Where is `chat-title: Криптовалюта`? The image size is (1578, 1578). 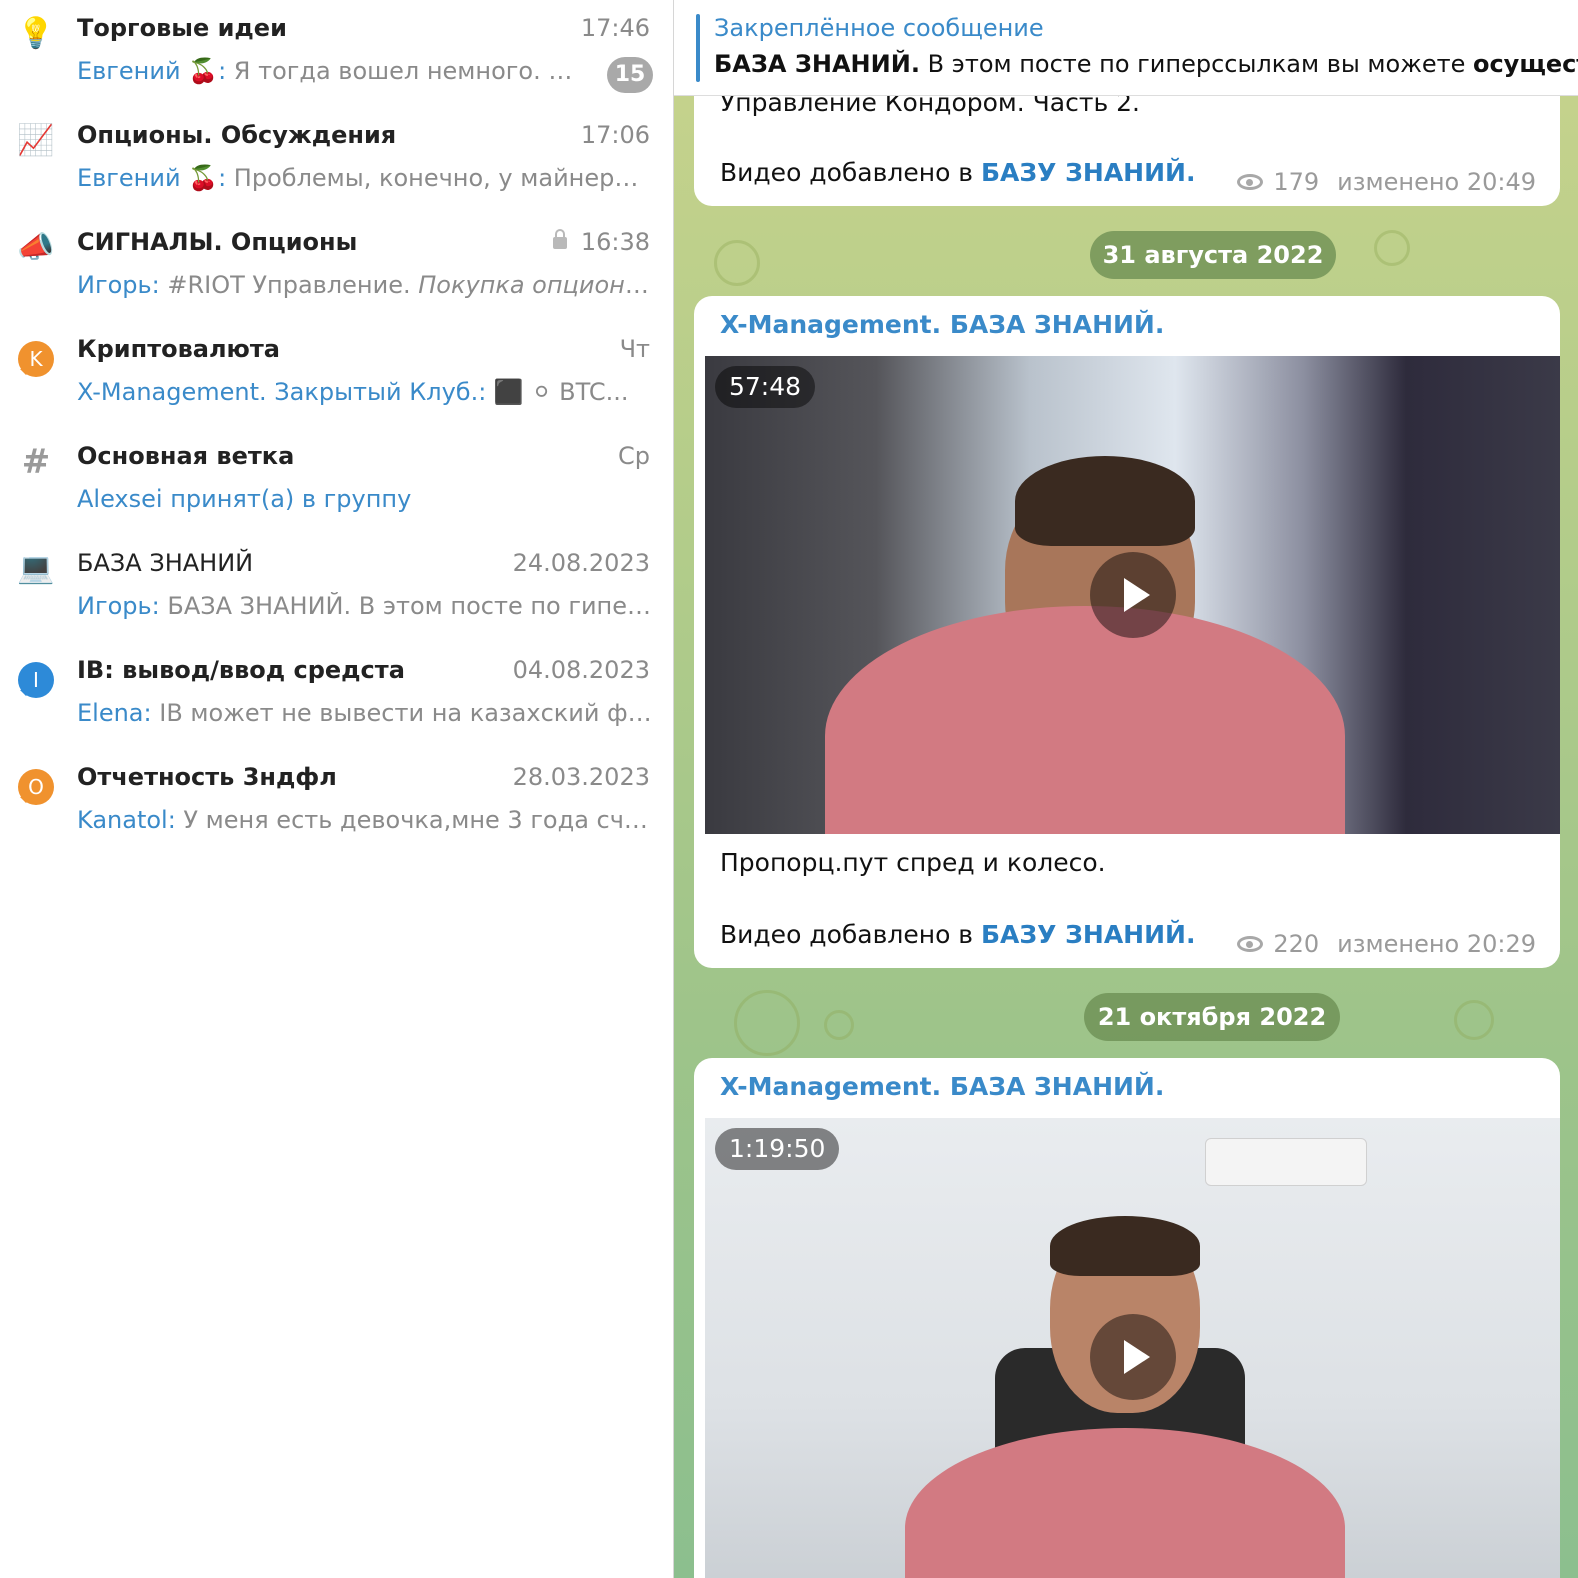 chat-title: Криптовалюта is located at coordinates (178, 349).